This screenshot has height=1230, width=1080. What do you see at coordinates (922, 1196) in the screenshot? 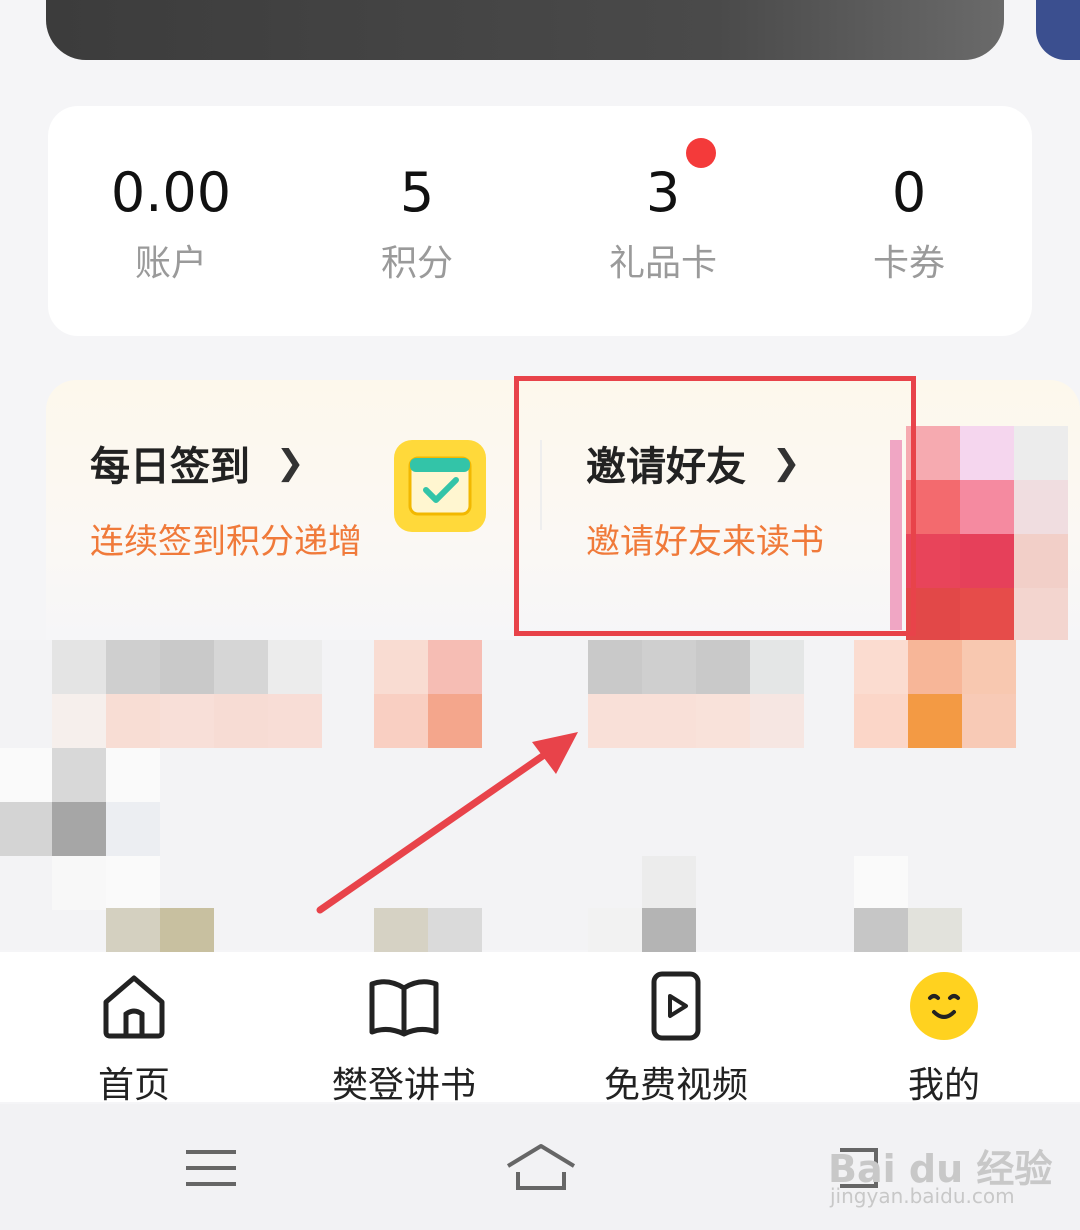
I see `watermark-url: jingyan.baidu.com` at bounding box center [922, 1196].